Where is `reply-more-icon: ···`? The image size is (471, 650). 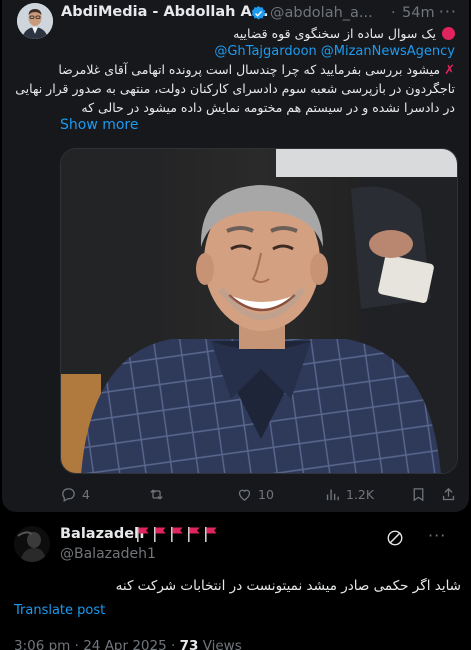
reply-more-icon: ··· is located at coordinates (437, 535).